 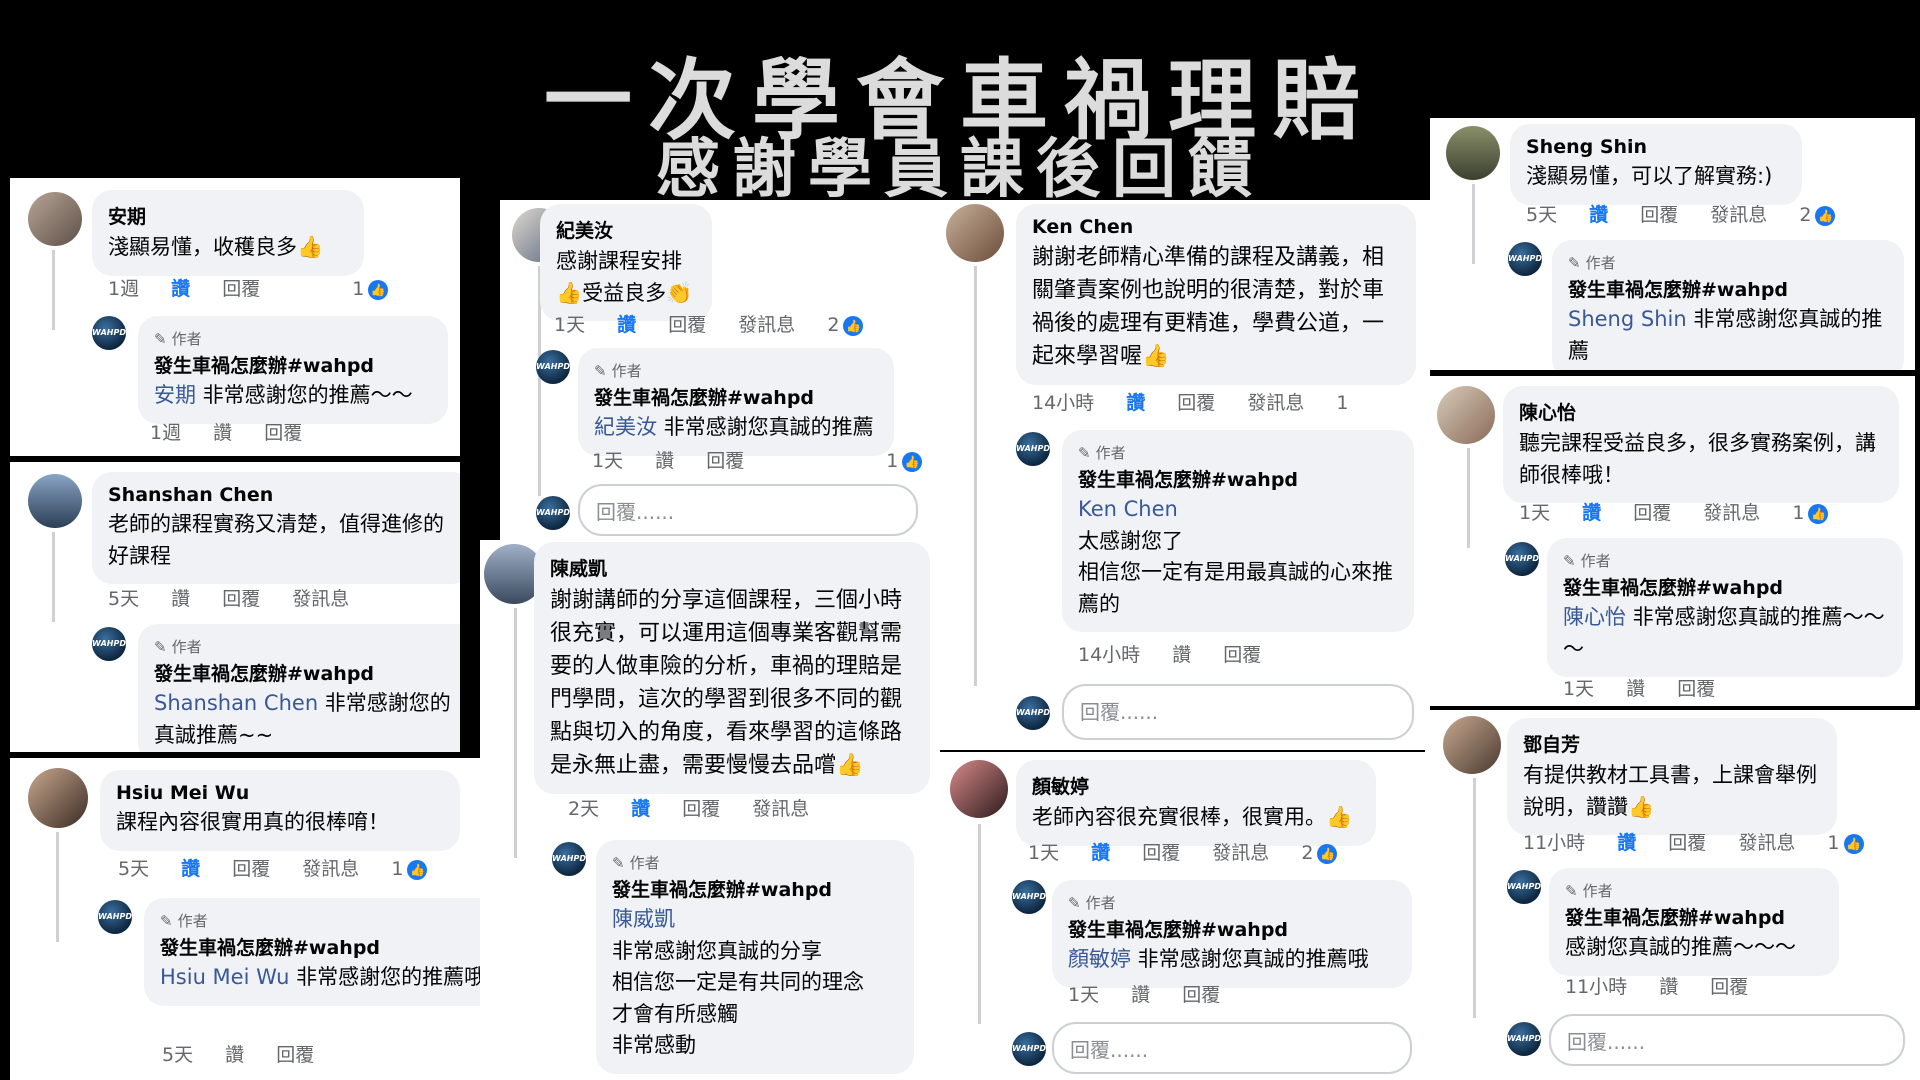 I want to click on mention-link: Sheng Shin, so click(x=1627, y=319).